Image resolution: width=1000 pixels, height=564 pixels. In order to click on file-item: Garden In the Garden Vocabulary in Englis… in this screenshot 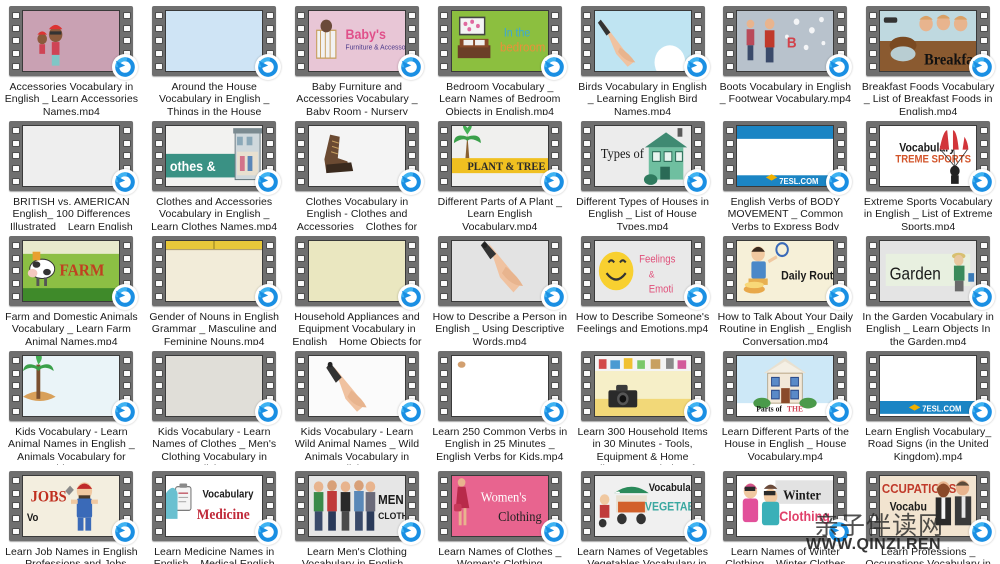, I will do `click(928, 287)`.